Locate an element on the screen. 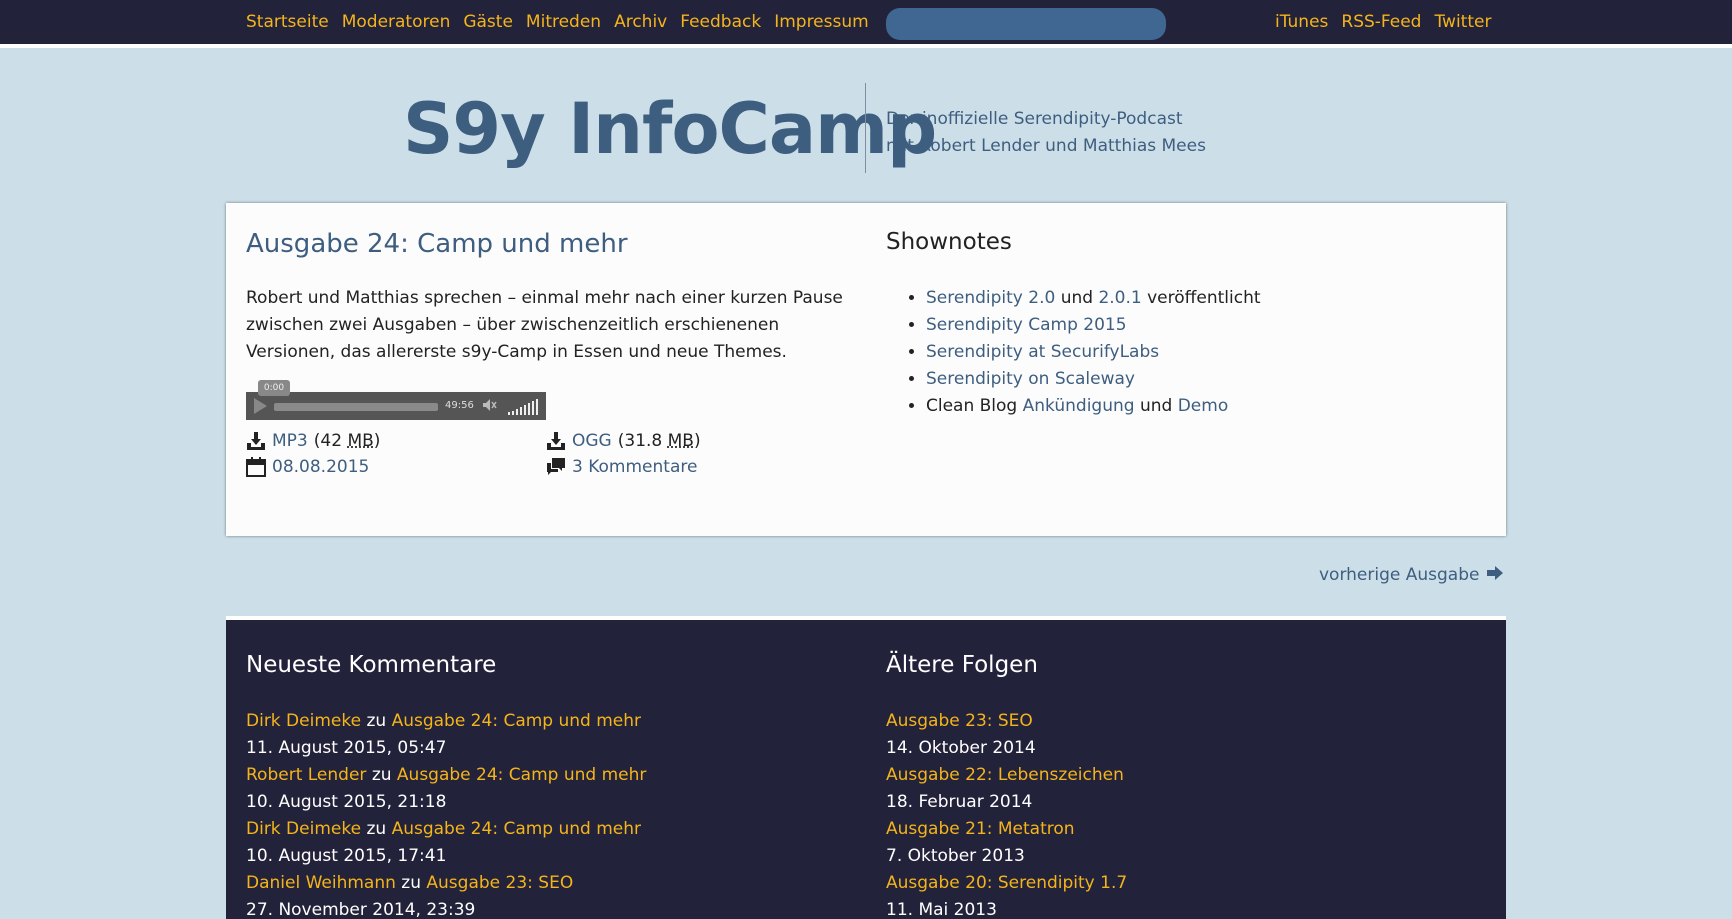 This screenshot has height=919, width=1732. progress-track is located at coordinates (356, 407).